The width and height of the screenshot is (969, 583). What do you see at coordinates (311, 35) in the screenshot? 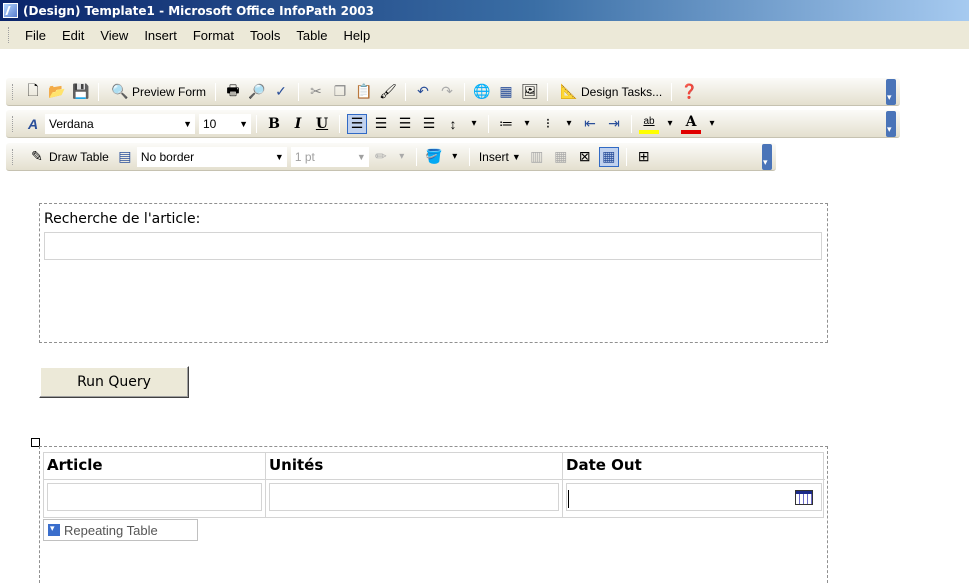
I see `menu-table: Table` at bounding box center [311, 35].